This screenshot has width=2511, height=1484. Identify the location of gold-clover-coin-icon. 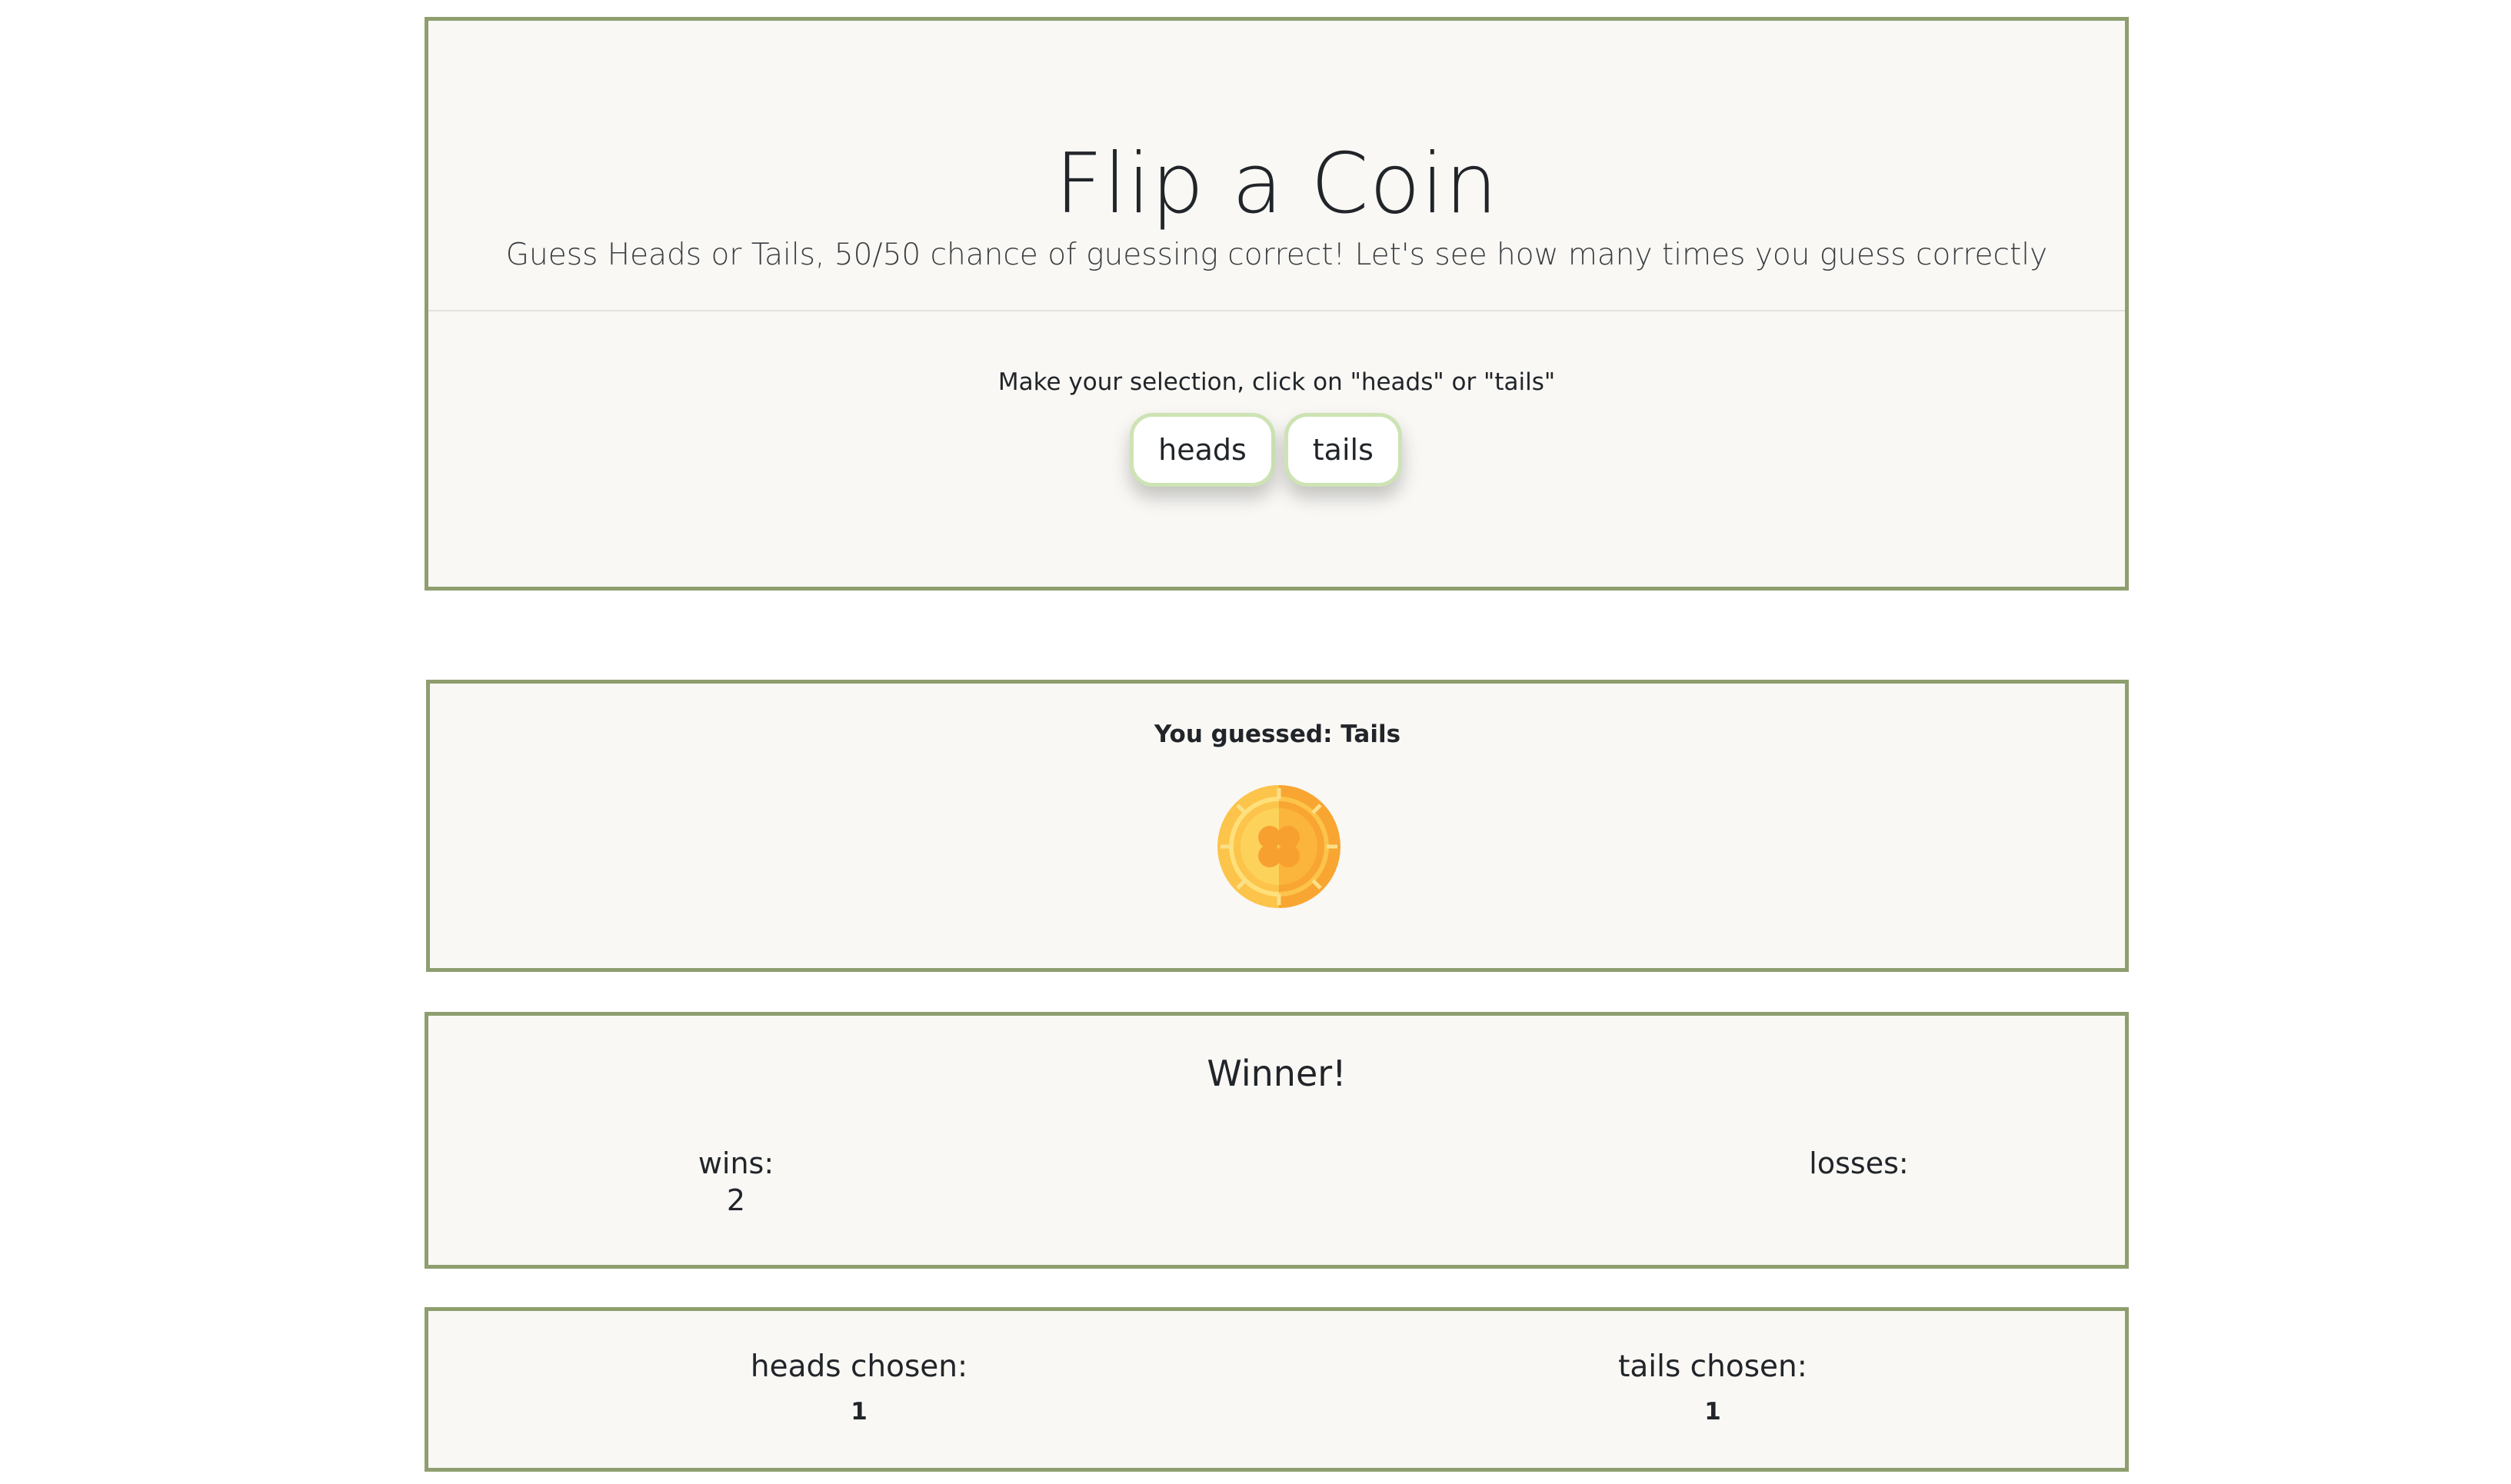
(1278, 846).